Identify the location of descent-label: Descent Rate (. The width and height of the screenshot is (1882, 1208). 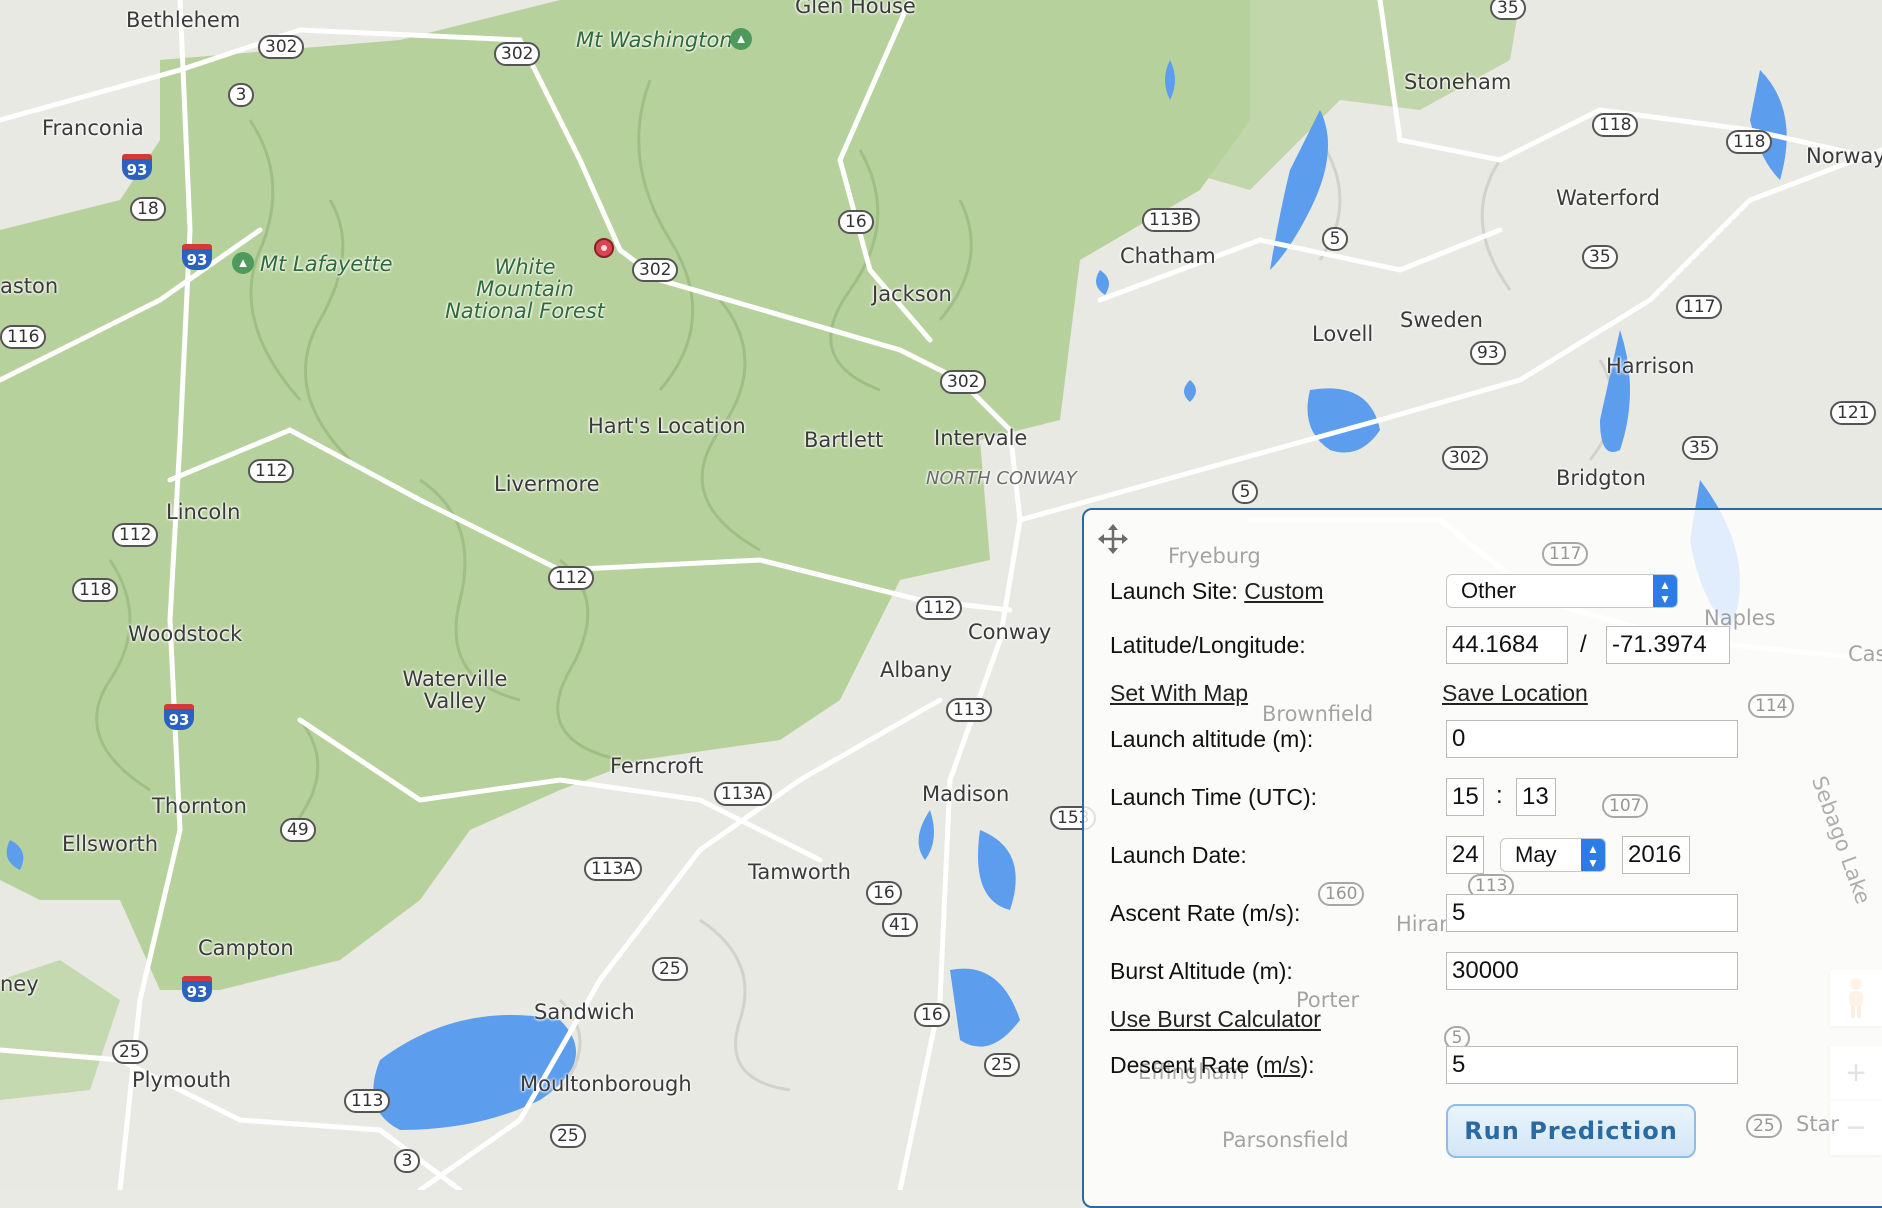
(1187, 1065).